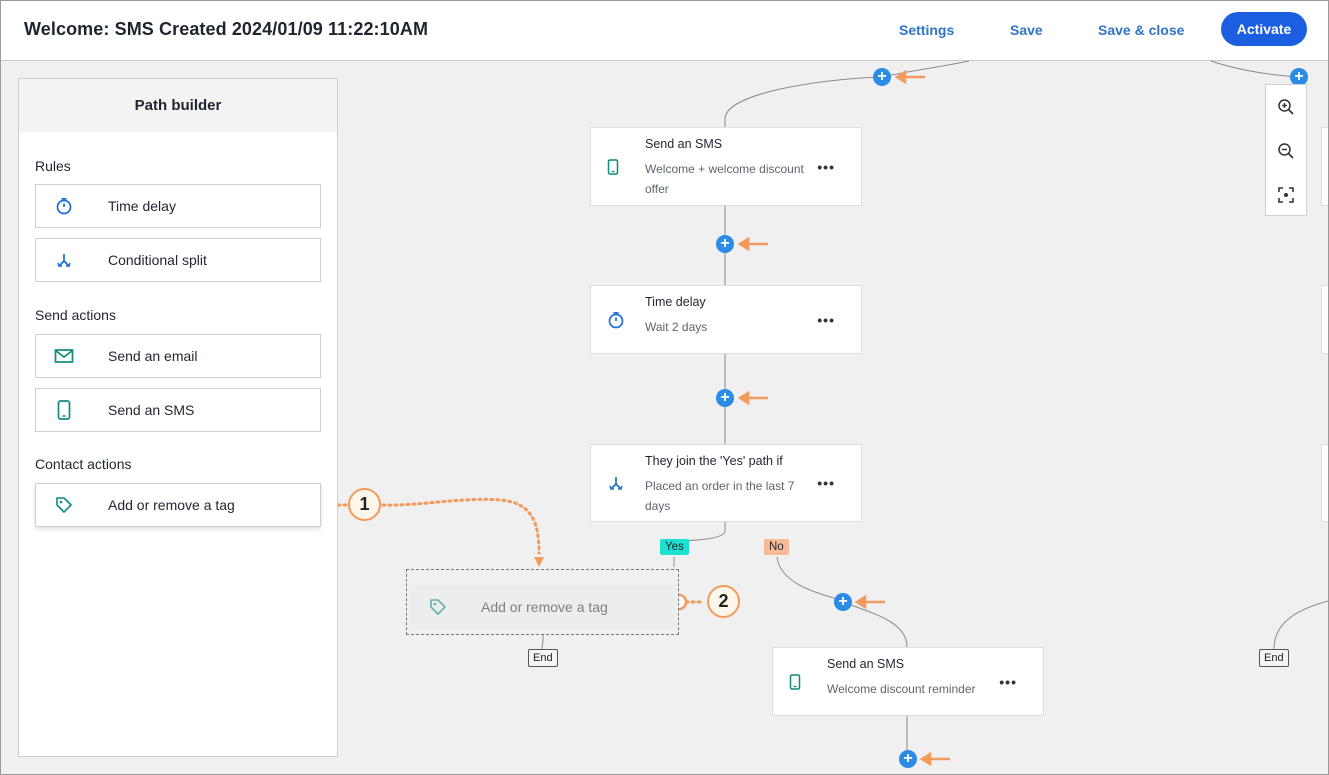 This screenshot has width=1329, height=775. I want to click on node-subtitle: Wait 2 days, so click(676, 327).